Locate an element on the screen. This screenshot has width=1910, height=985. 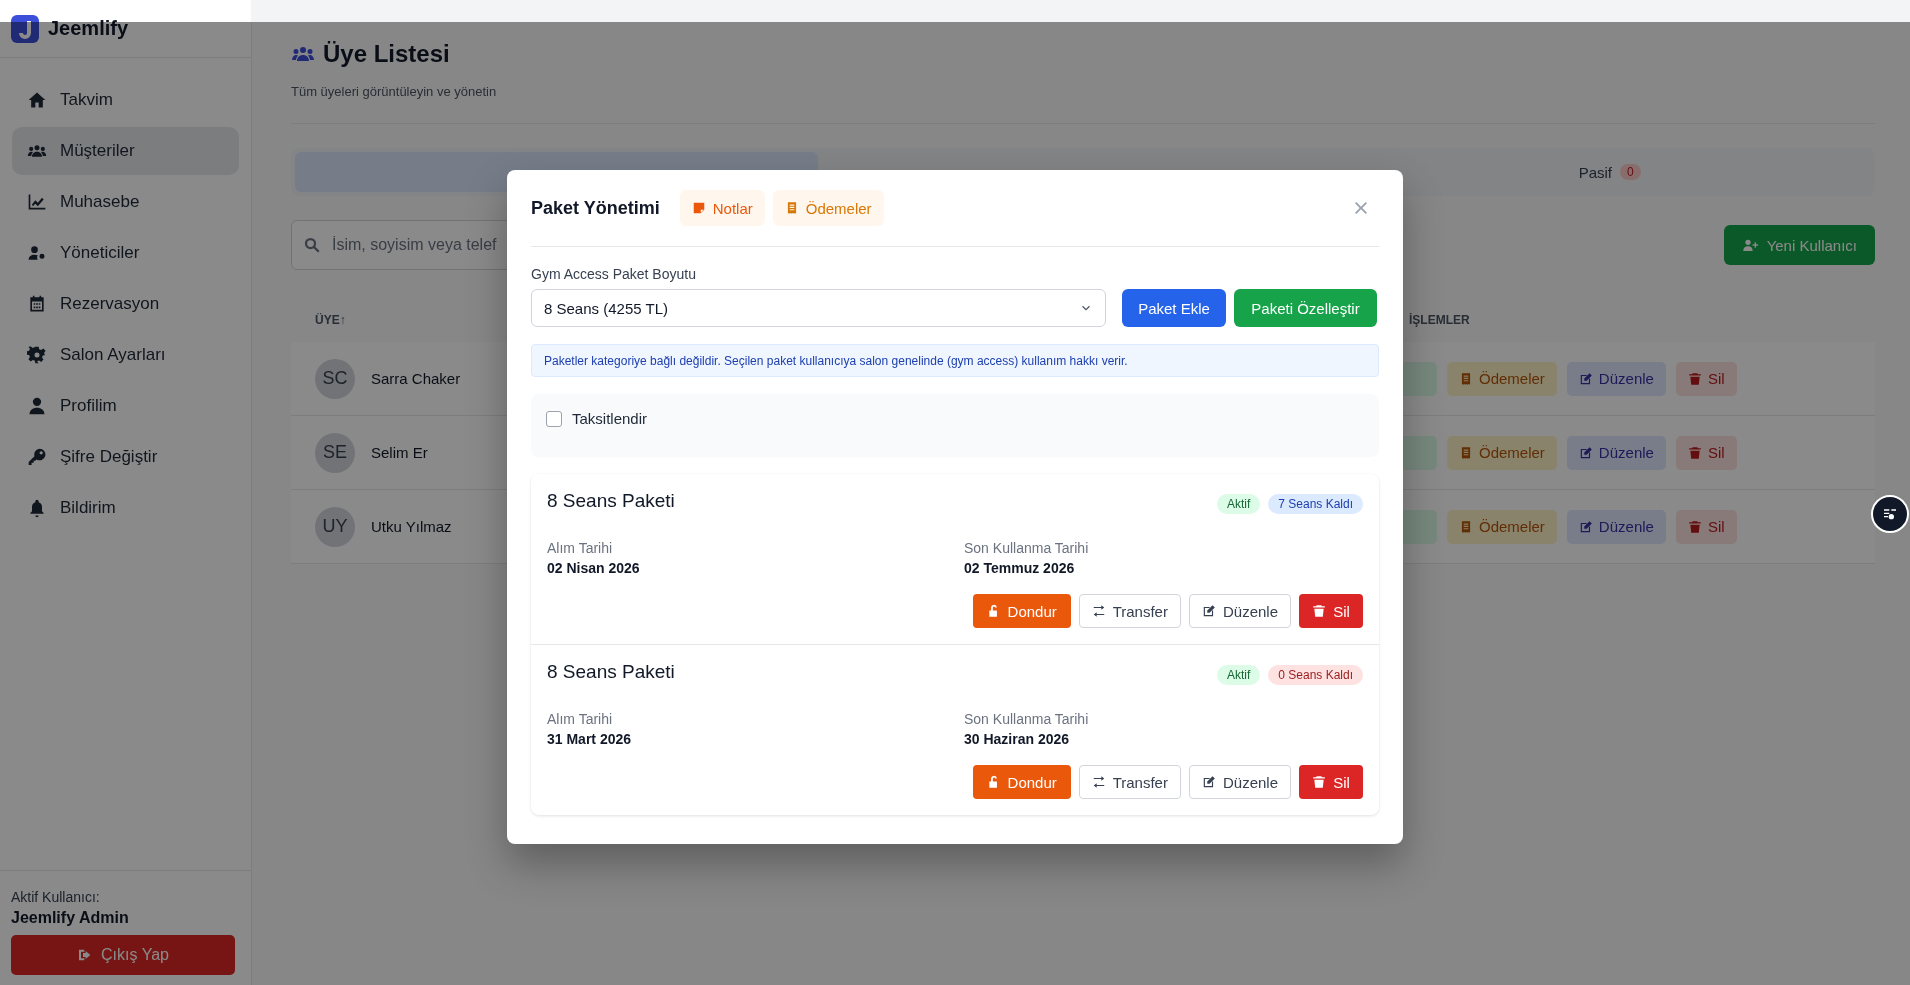
member-name: Utku Yılmaz is located at coordinates (411, 526).